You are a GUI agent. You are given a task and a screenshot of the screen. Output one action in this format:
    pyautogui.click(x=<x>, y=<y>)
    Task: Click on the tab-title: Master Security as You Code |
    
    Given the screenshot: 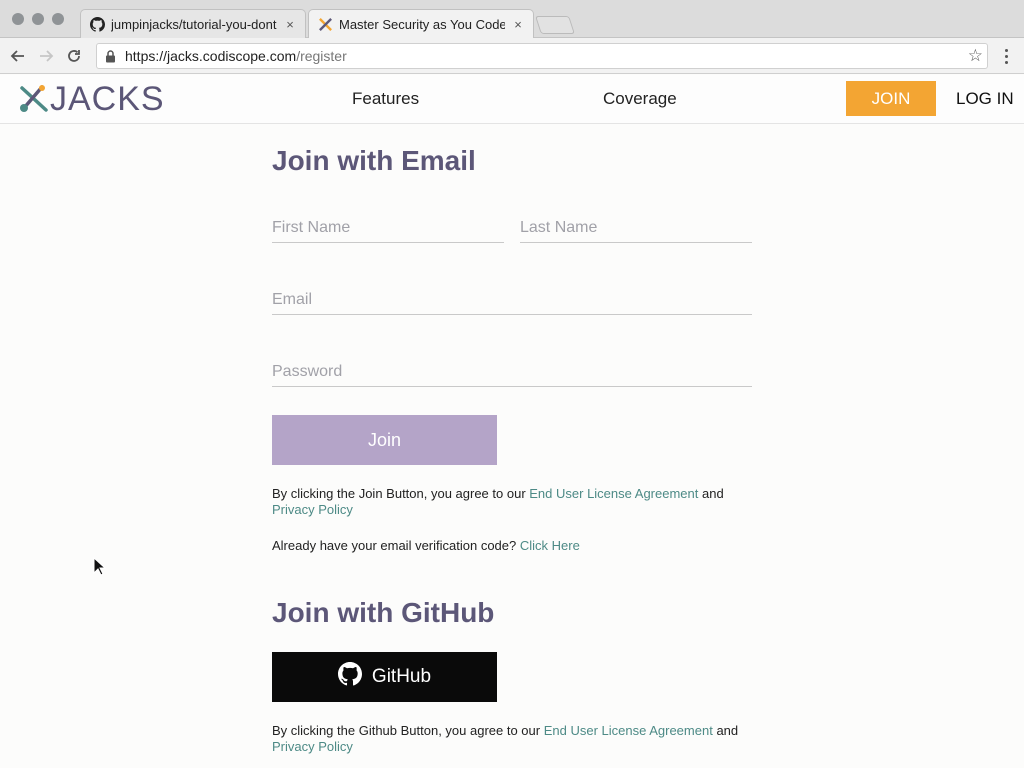 What is the action you would take?
    pyautogui.click(x=422, y=24)
    